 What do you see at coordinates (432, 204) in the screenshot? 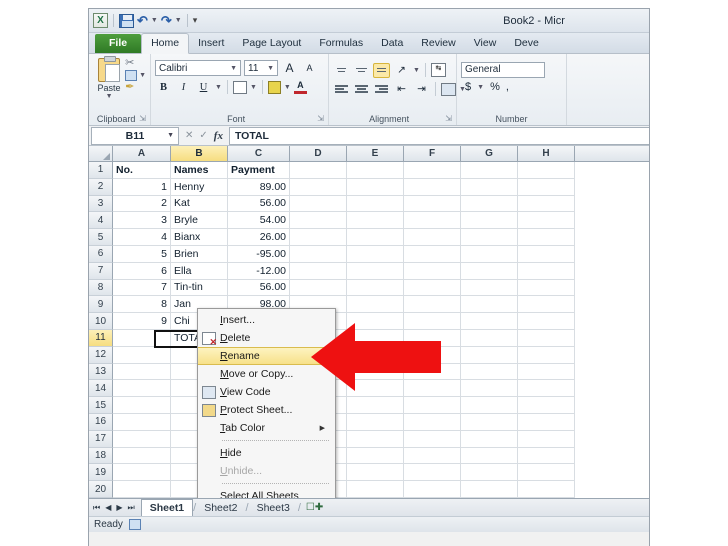
I see `cell-F3` at bounding box center [432, 204].